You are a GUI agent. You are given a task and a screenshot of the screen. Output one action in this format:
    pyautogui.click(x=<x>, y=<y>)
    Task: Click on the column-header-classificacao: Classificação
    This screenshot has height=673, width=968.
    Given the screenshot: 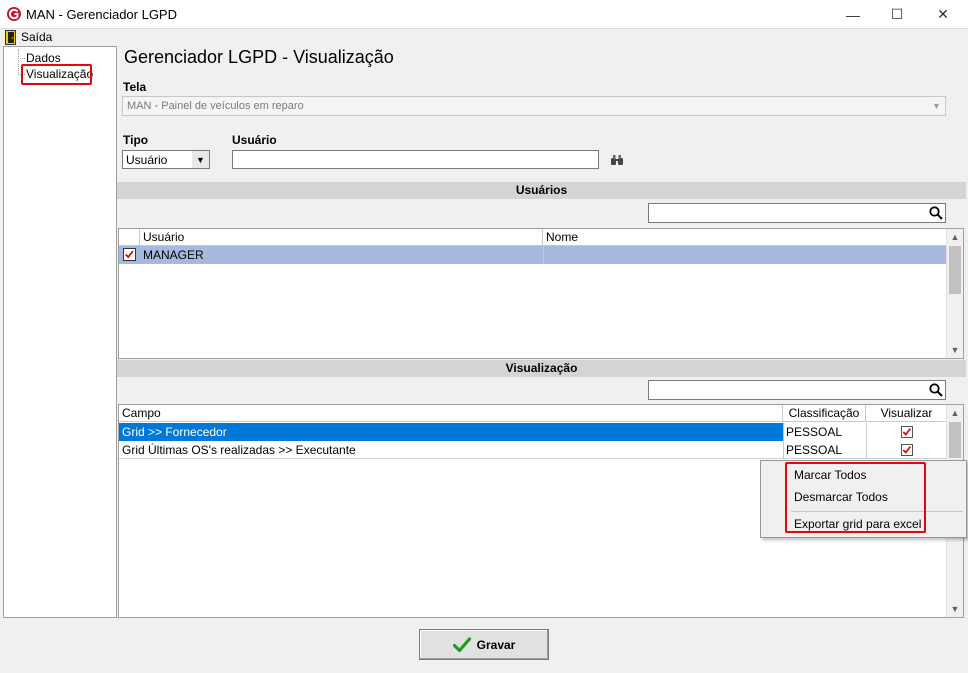 What is the action you would take?
    pyautogui.click(x=824, y=413)
    